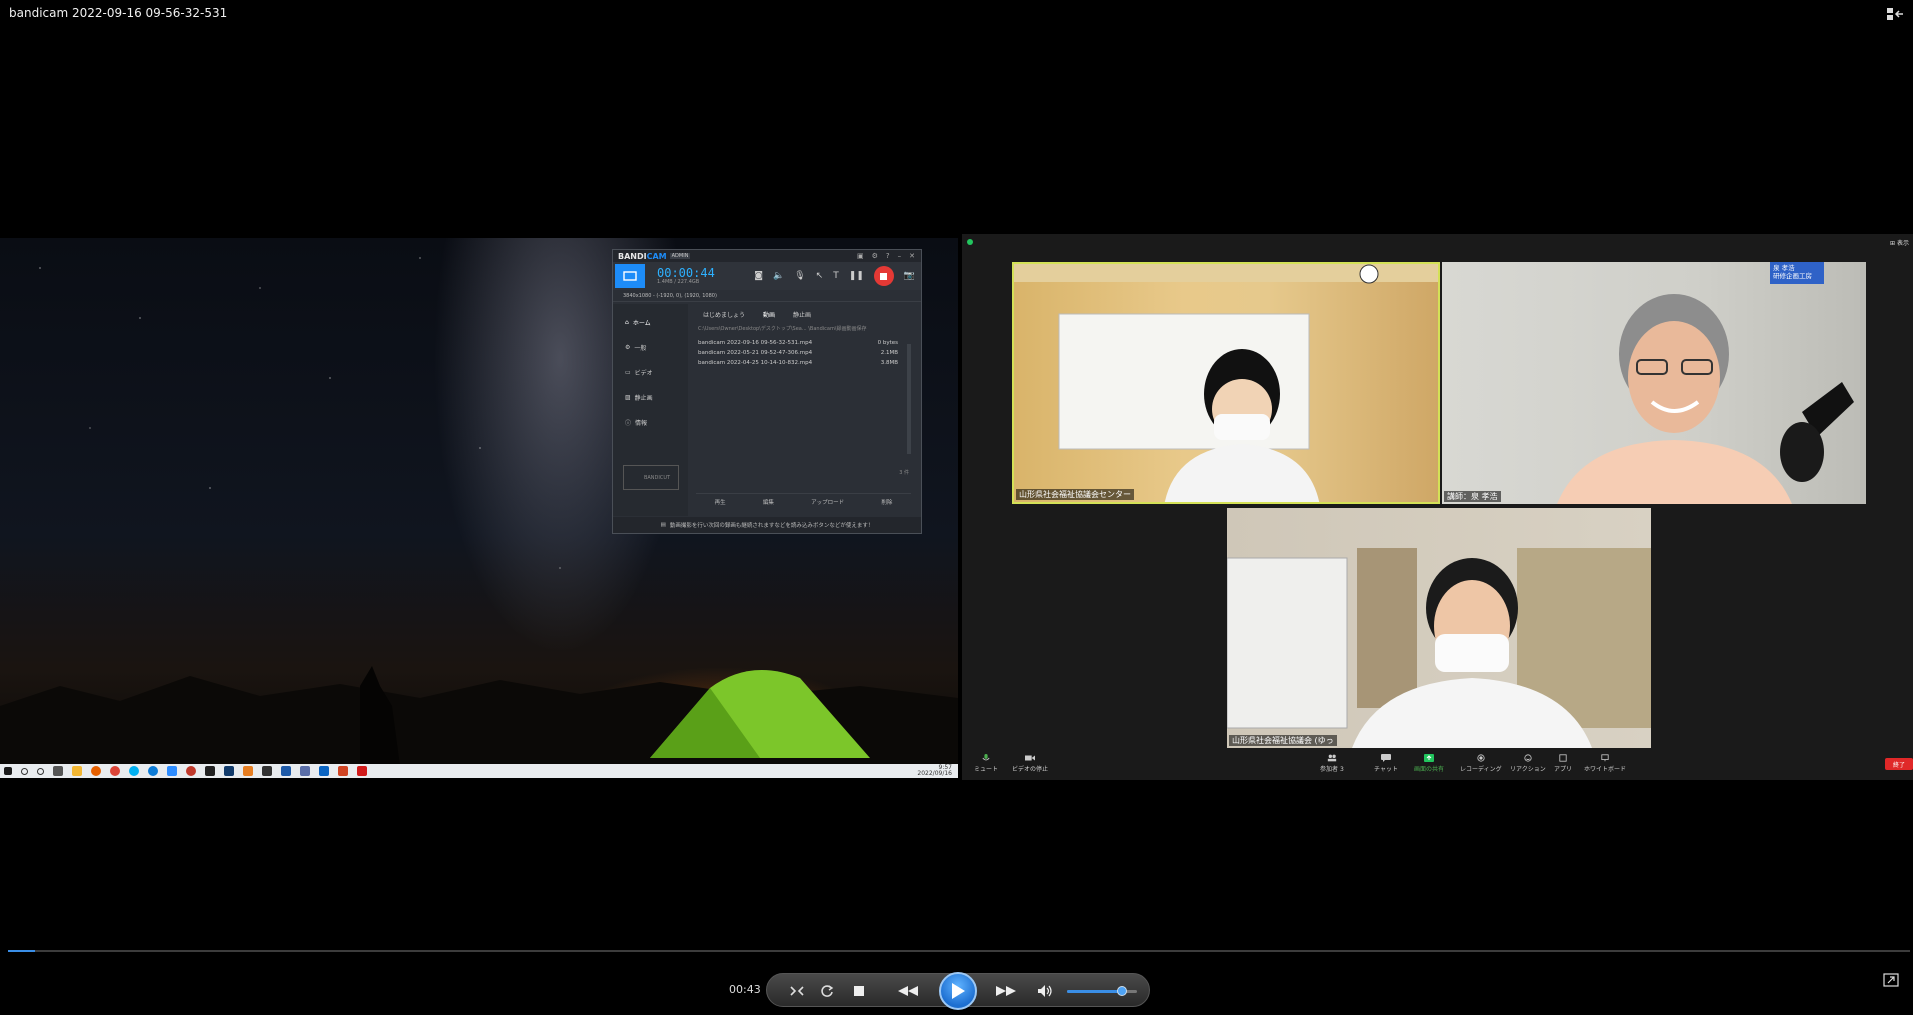 The width and height of the screenshot is (1913, 1015). I want to click on folder-icon: ▣, so click(860, 256).